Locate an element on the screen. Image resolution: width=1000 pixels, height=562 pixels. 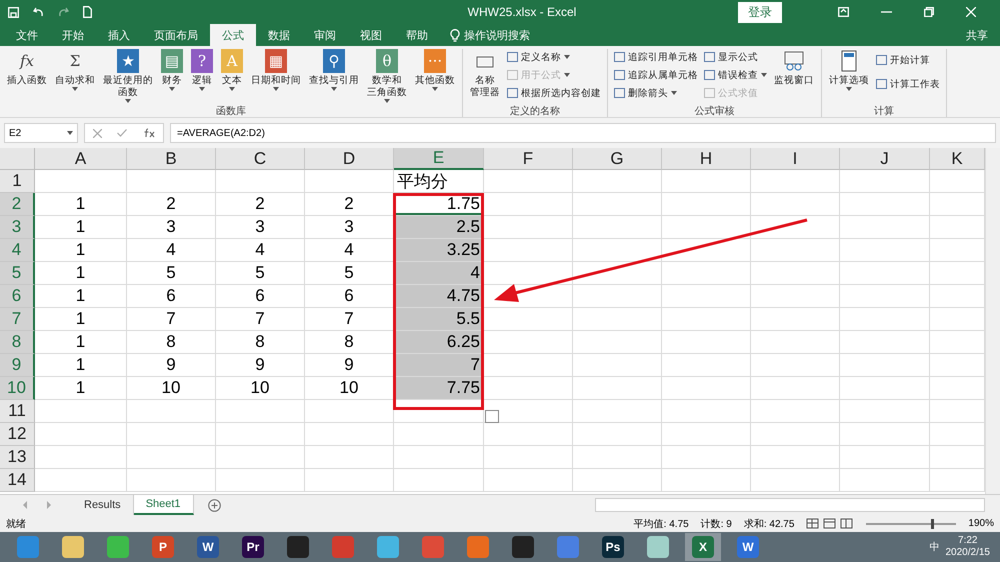
ribbon-tab: 审阅 is located at coordinates (325, 35).